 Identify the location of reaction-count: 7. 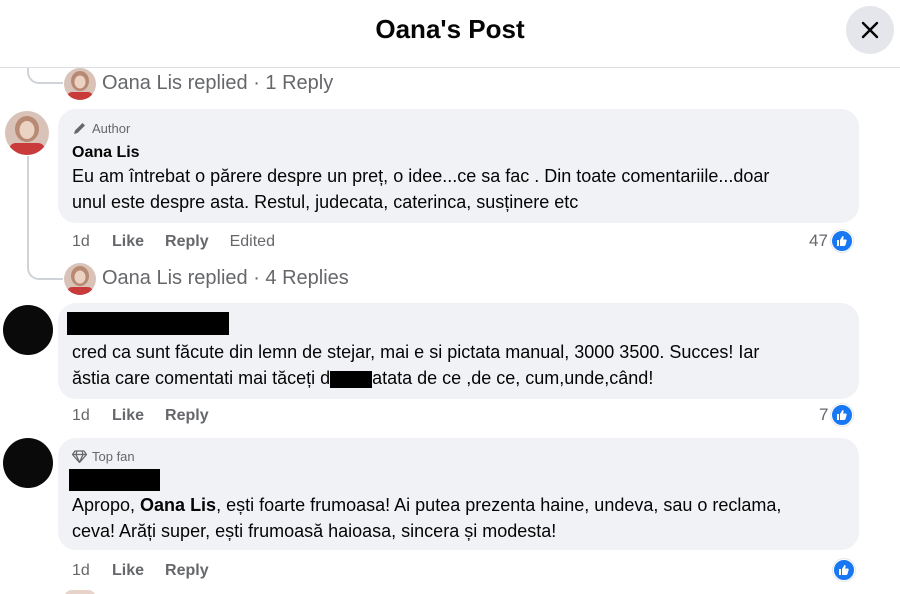
(836, 415).